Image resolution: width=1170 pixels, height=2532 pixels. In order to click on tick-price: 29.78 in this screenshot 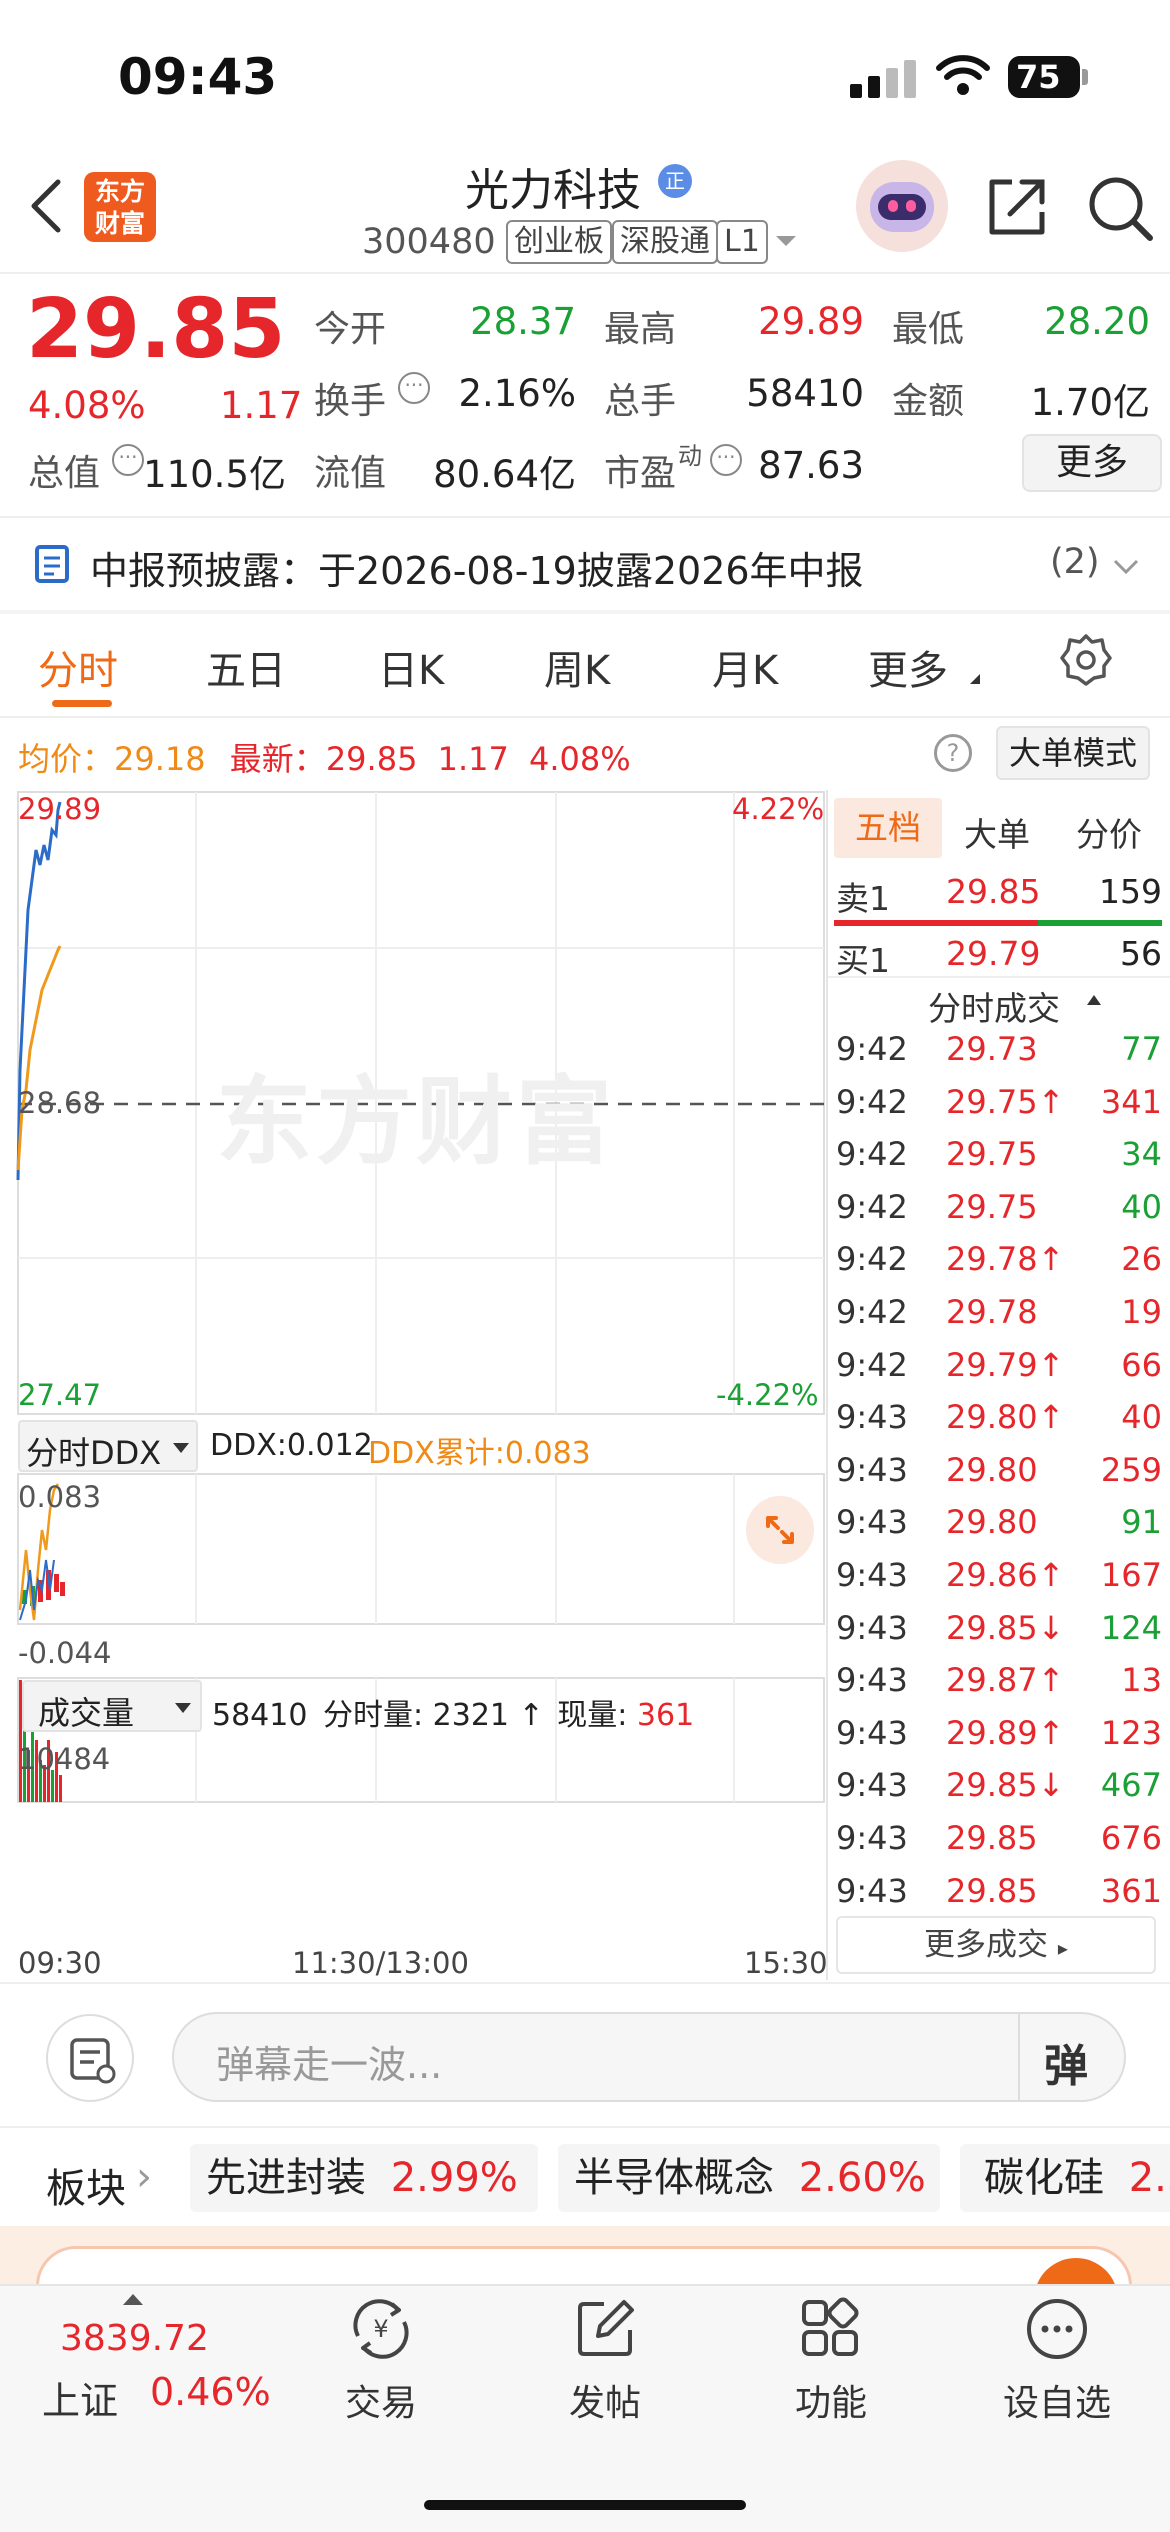, I will do `click(992, 1312)`.